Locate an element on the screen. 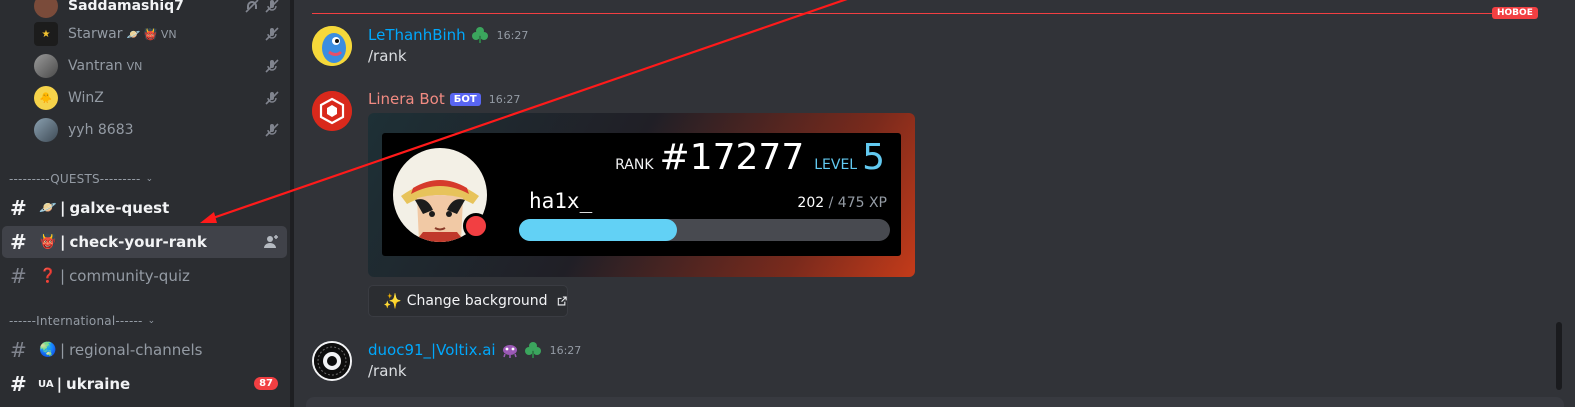 This screenshot has width=1575, height=407. rank-card-username: ha1x_ is located at coordinates (561, 201).